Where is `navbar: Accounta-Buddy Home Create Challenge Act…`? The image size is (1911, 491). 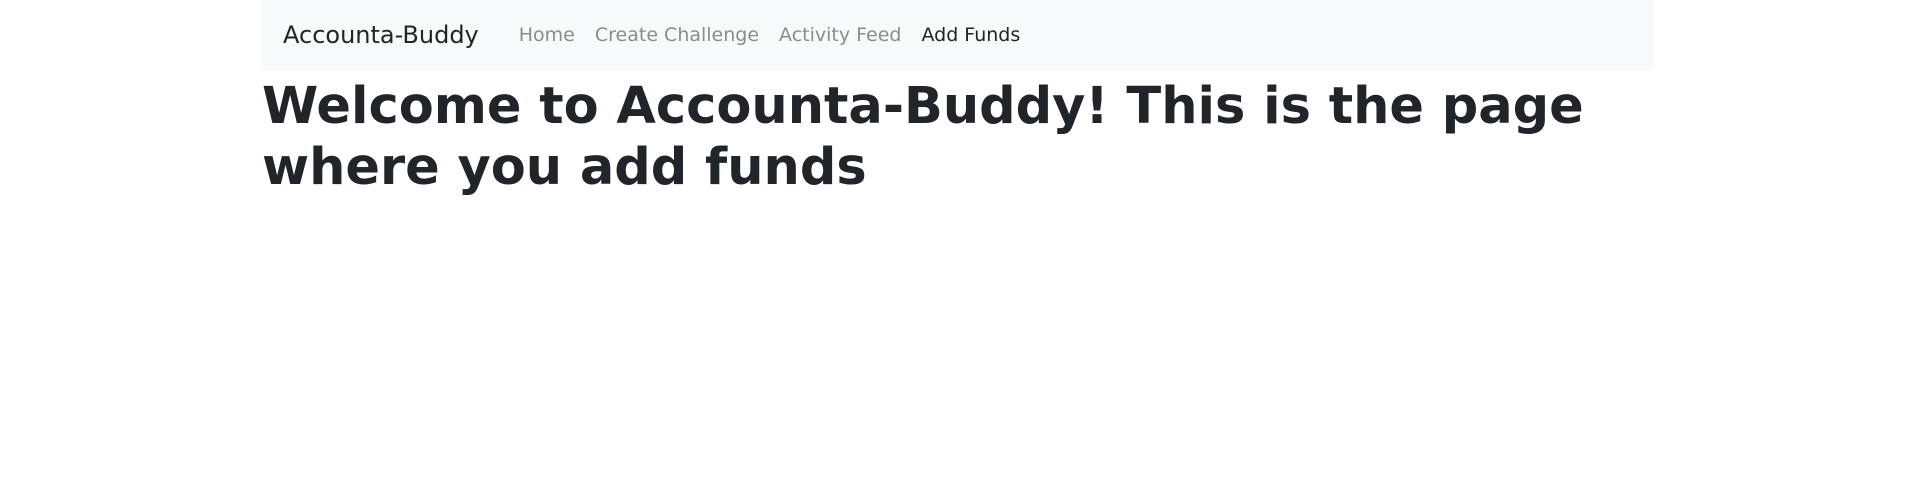 navbar: Accounta-Buddy Home Create Challenge Act… is located at coordinates (958, 35).